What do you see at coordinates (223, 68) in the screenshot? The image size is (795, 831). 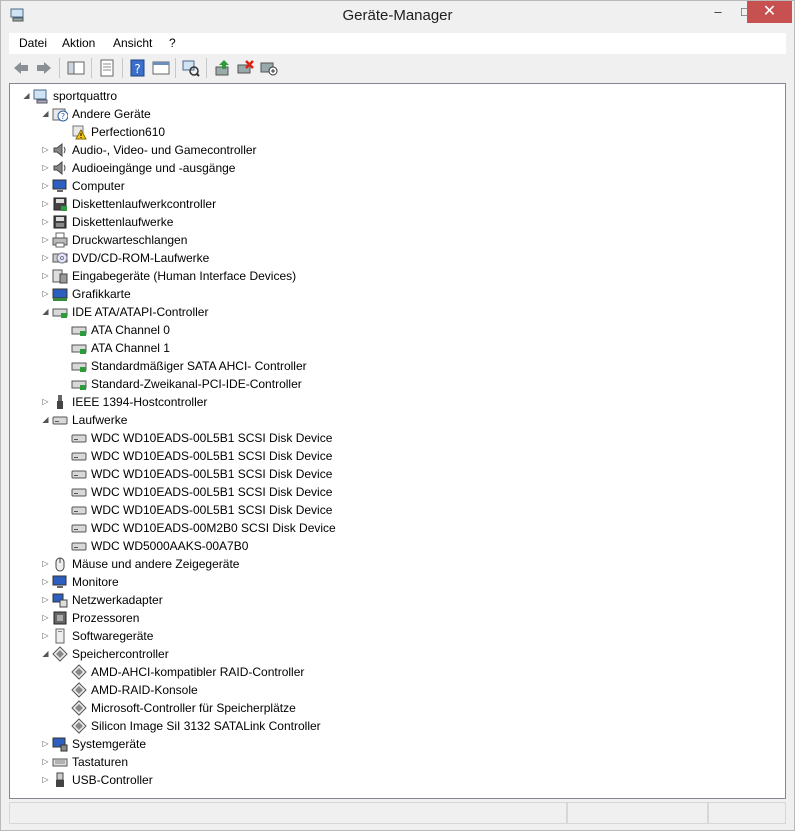 I see `update-driver-icon` at bounding box center [223, 68].